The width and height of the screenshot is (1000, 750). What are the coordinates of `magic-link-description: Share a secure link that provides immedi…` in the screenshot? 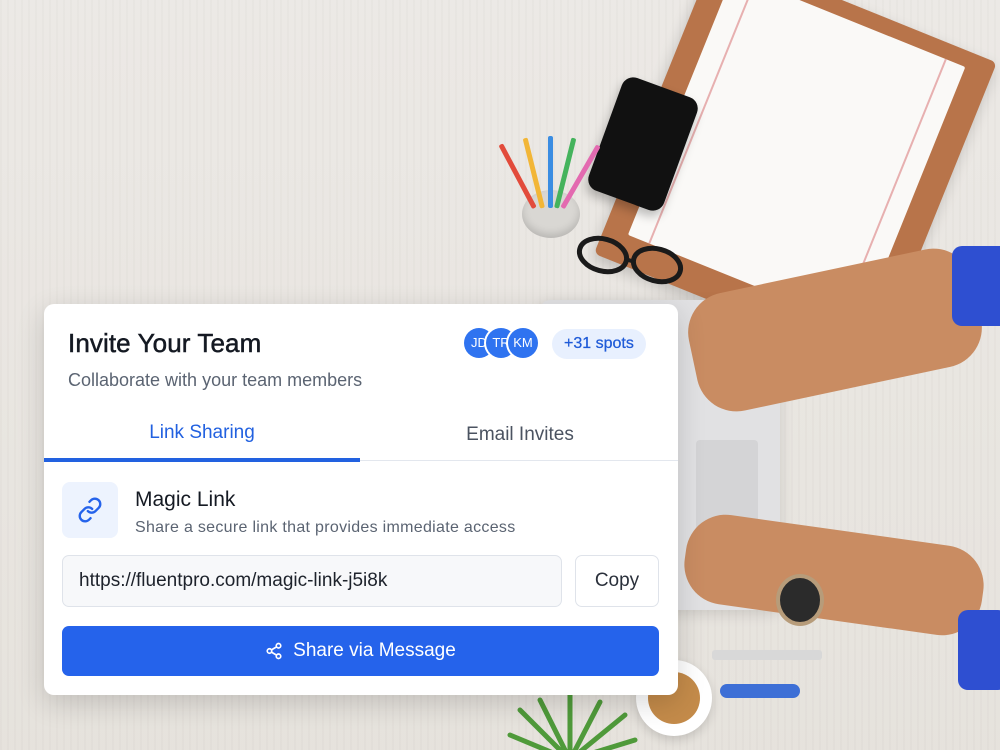 It's located at (325, 527).